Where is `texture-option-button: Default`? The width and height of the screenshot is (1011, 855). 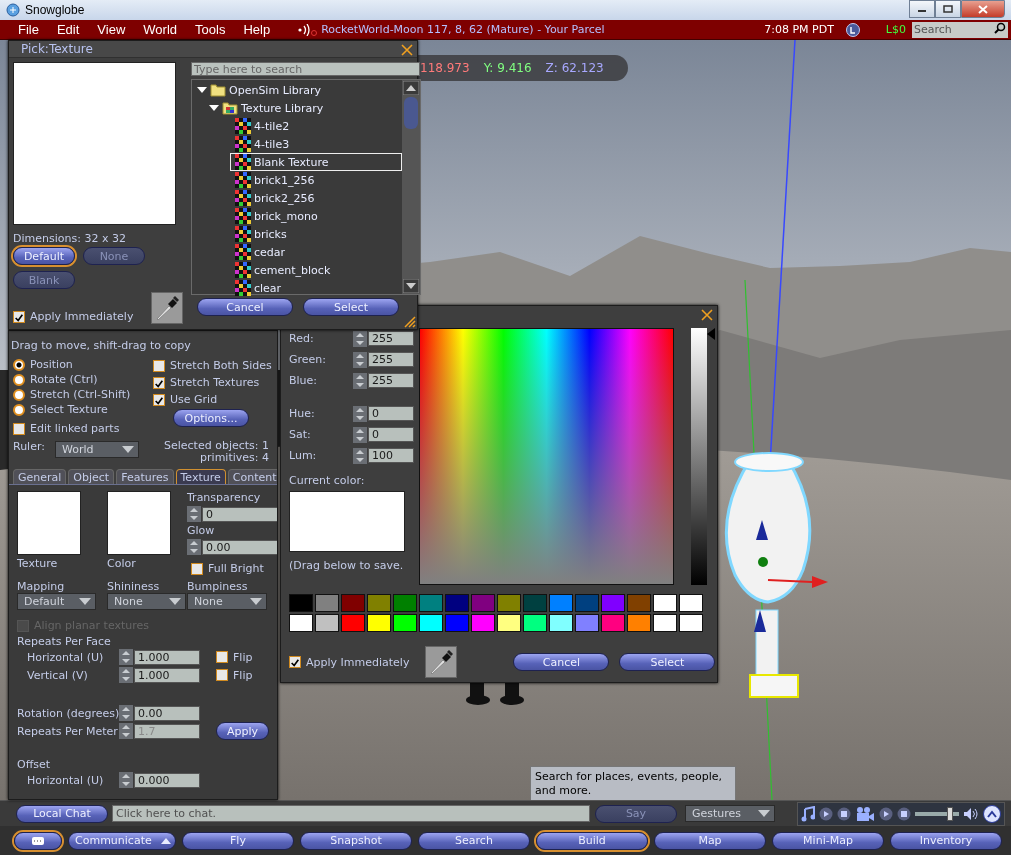
texture-option-button: Default is located at coordinates (44, 256).